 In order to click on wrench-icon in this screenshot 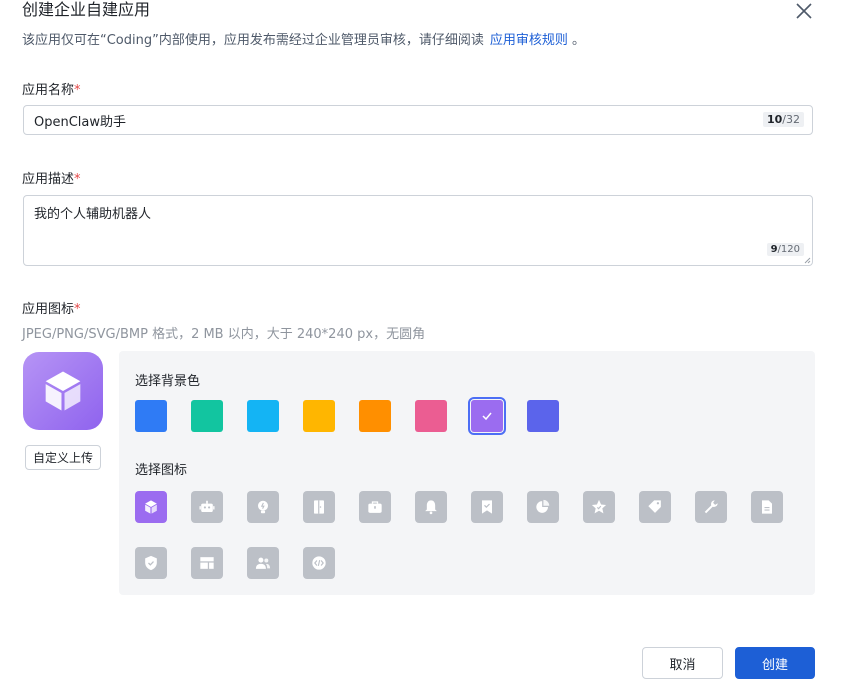, I will do `click(711, 507)`.